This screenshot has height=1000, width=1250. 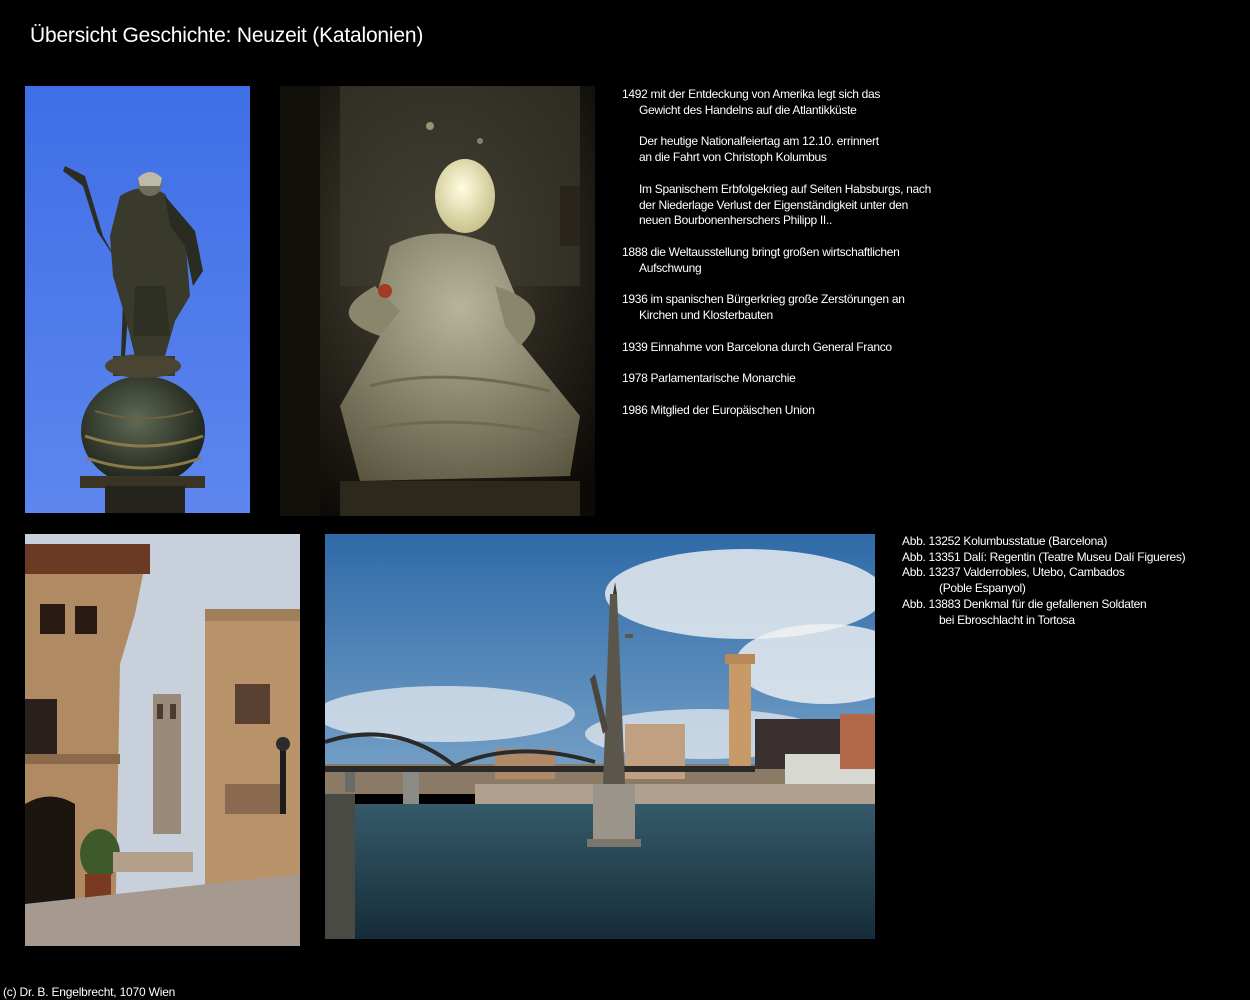 What do you see at coordinates (709, 378) in the screenshot?
I see `history-line: 1978 Parlamentarische Monarchie` at bounding box center [709, 378].